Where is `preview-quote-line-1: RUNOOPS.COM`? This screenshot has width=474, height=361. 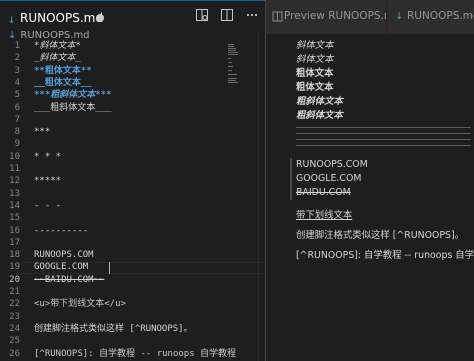
preview-quote-line-1: RUNOOPS.COM is located at coordinates (332, 164).